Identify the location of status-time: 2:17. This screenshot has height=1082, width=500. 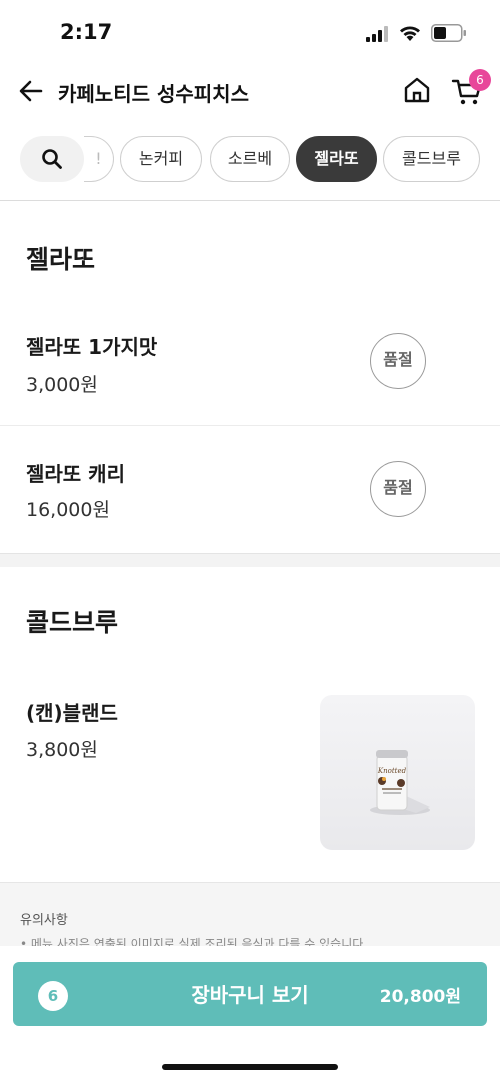
(86, 32).